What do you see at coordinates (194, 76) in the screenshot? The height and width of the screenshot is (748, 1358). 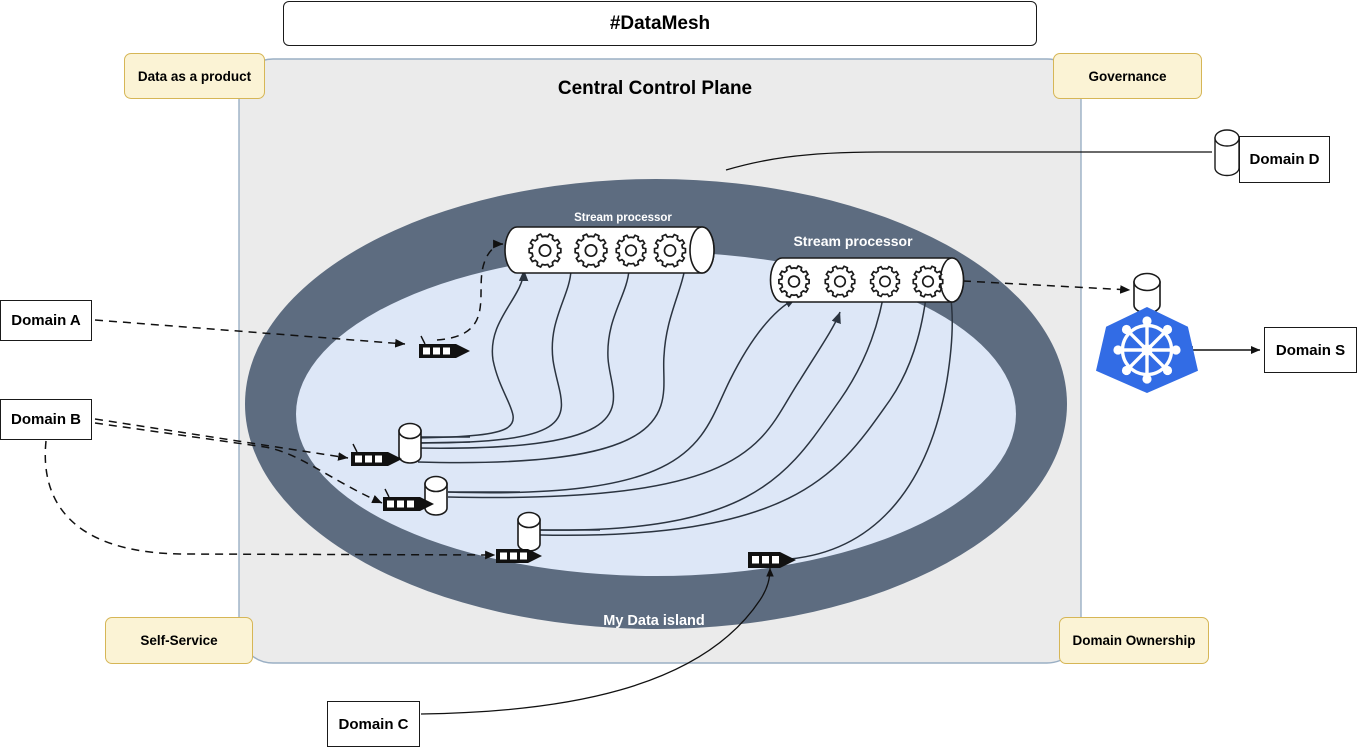 I see `principle-data-as-a-product: Data as a product` at bounding box center [194, 76].